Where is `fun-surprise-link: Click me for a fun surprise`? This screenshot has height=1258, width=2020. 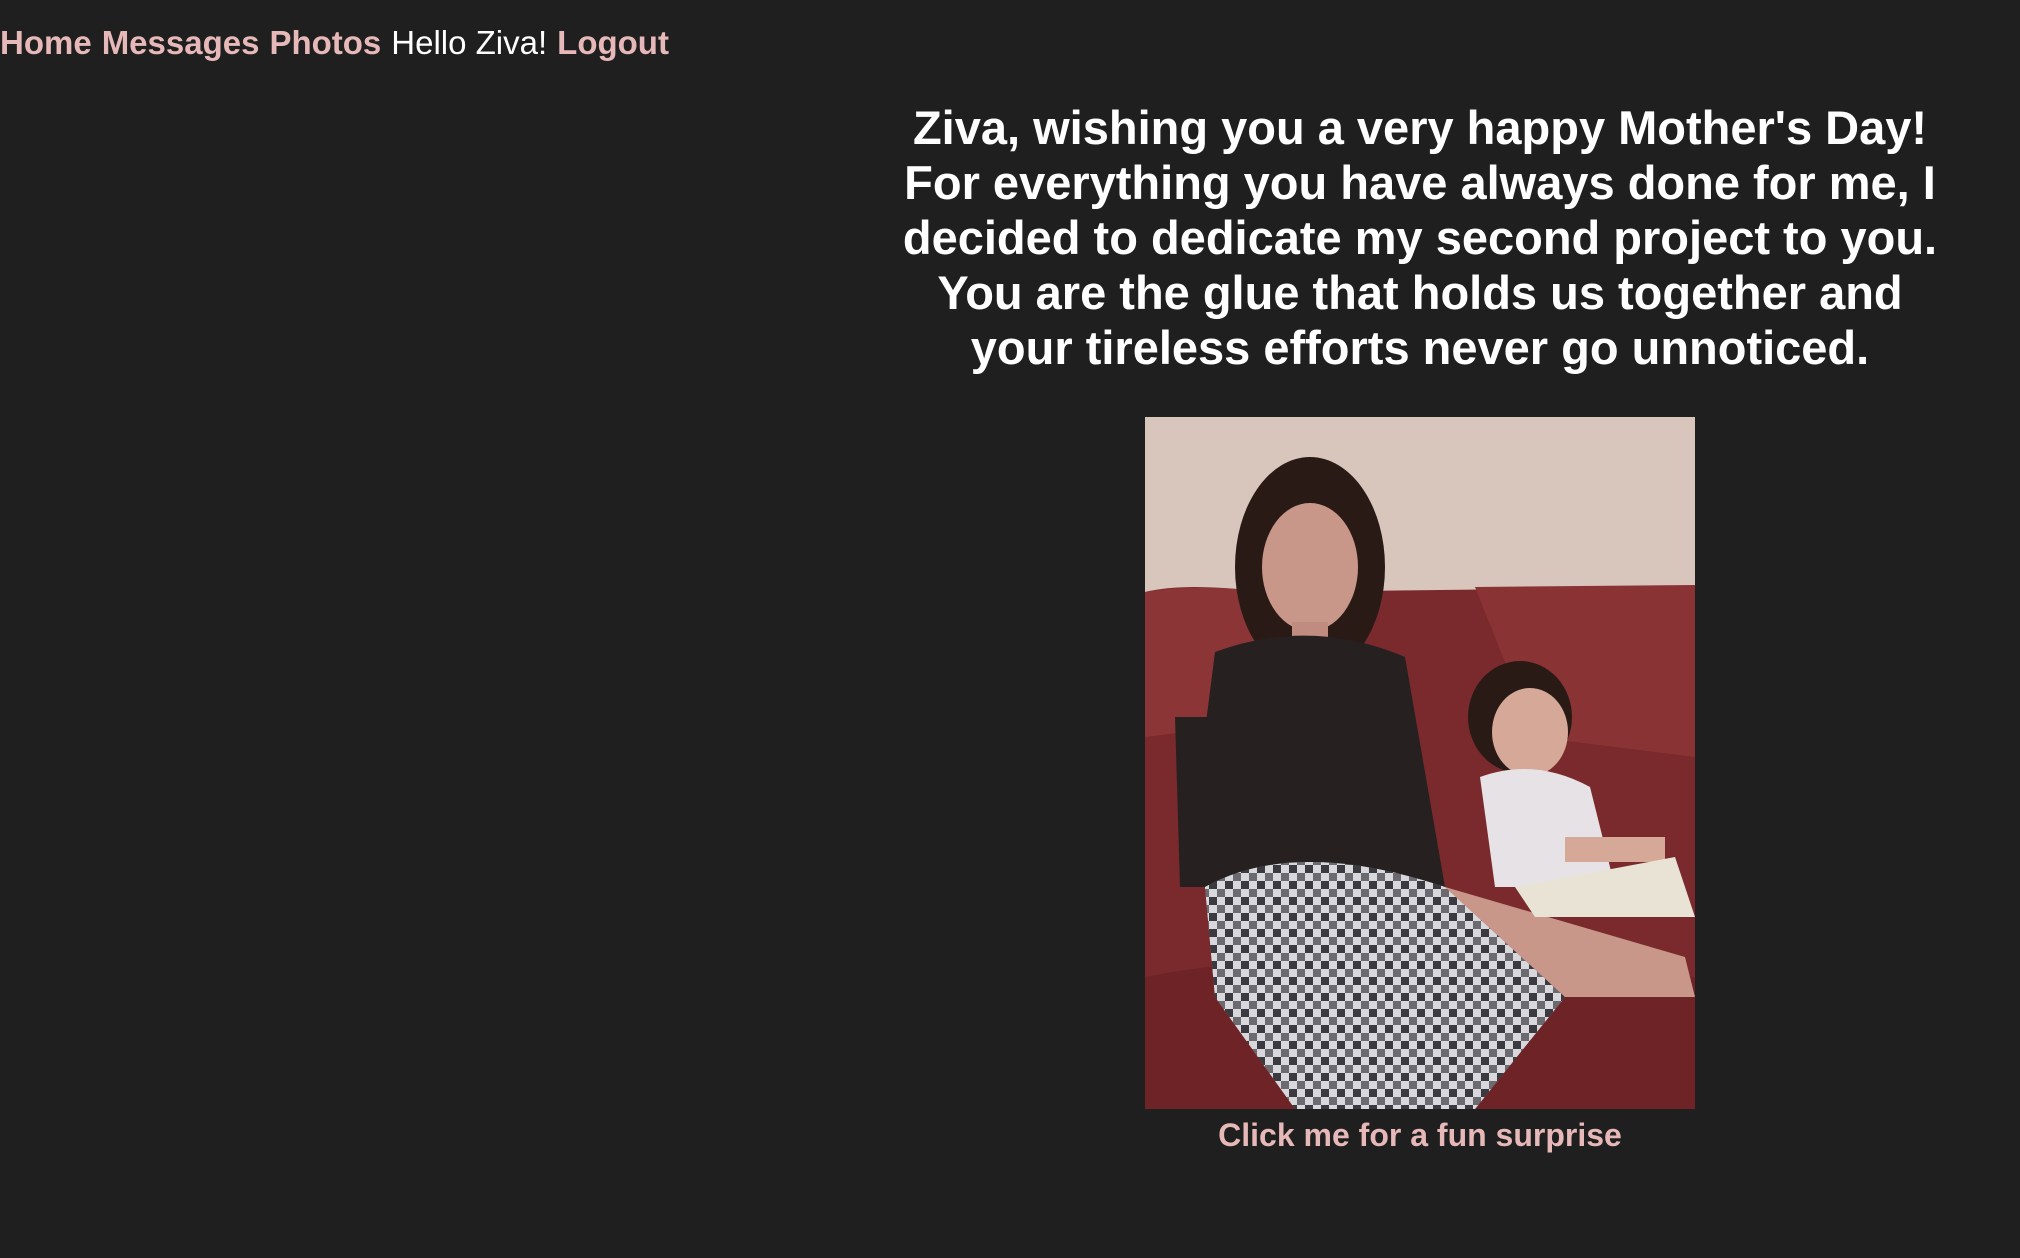
fun-surprise-link: Click me for a fun surprise is located at coordinates (1420, 1135).